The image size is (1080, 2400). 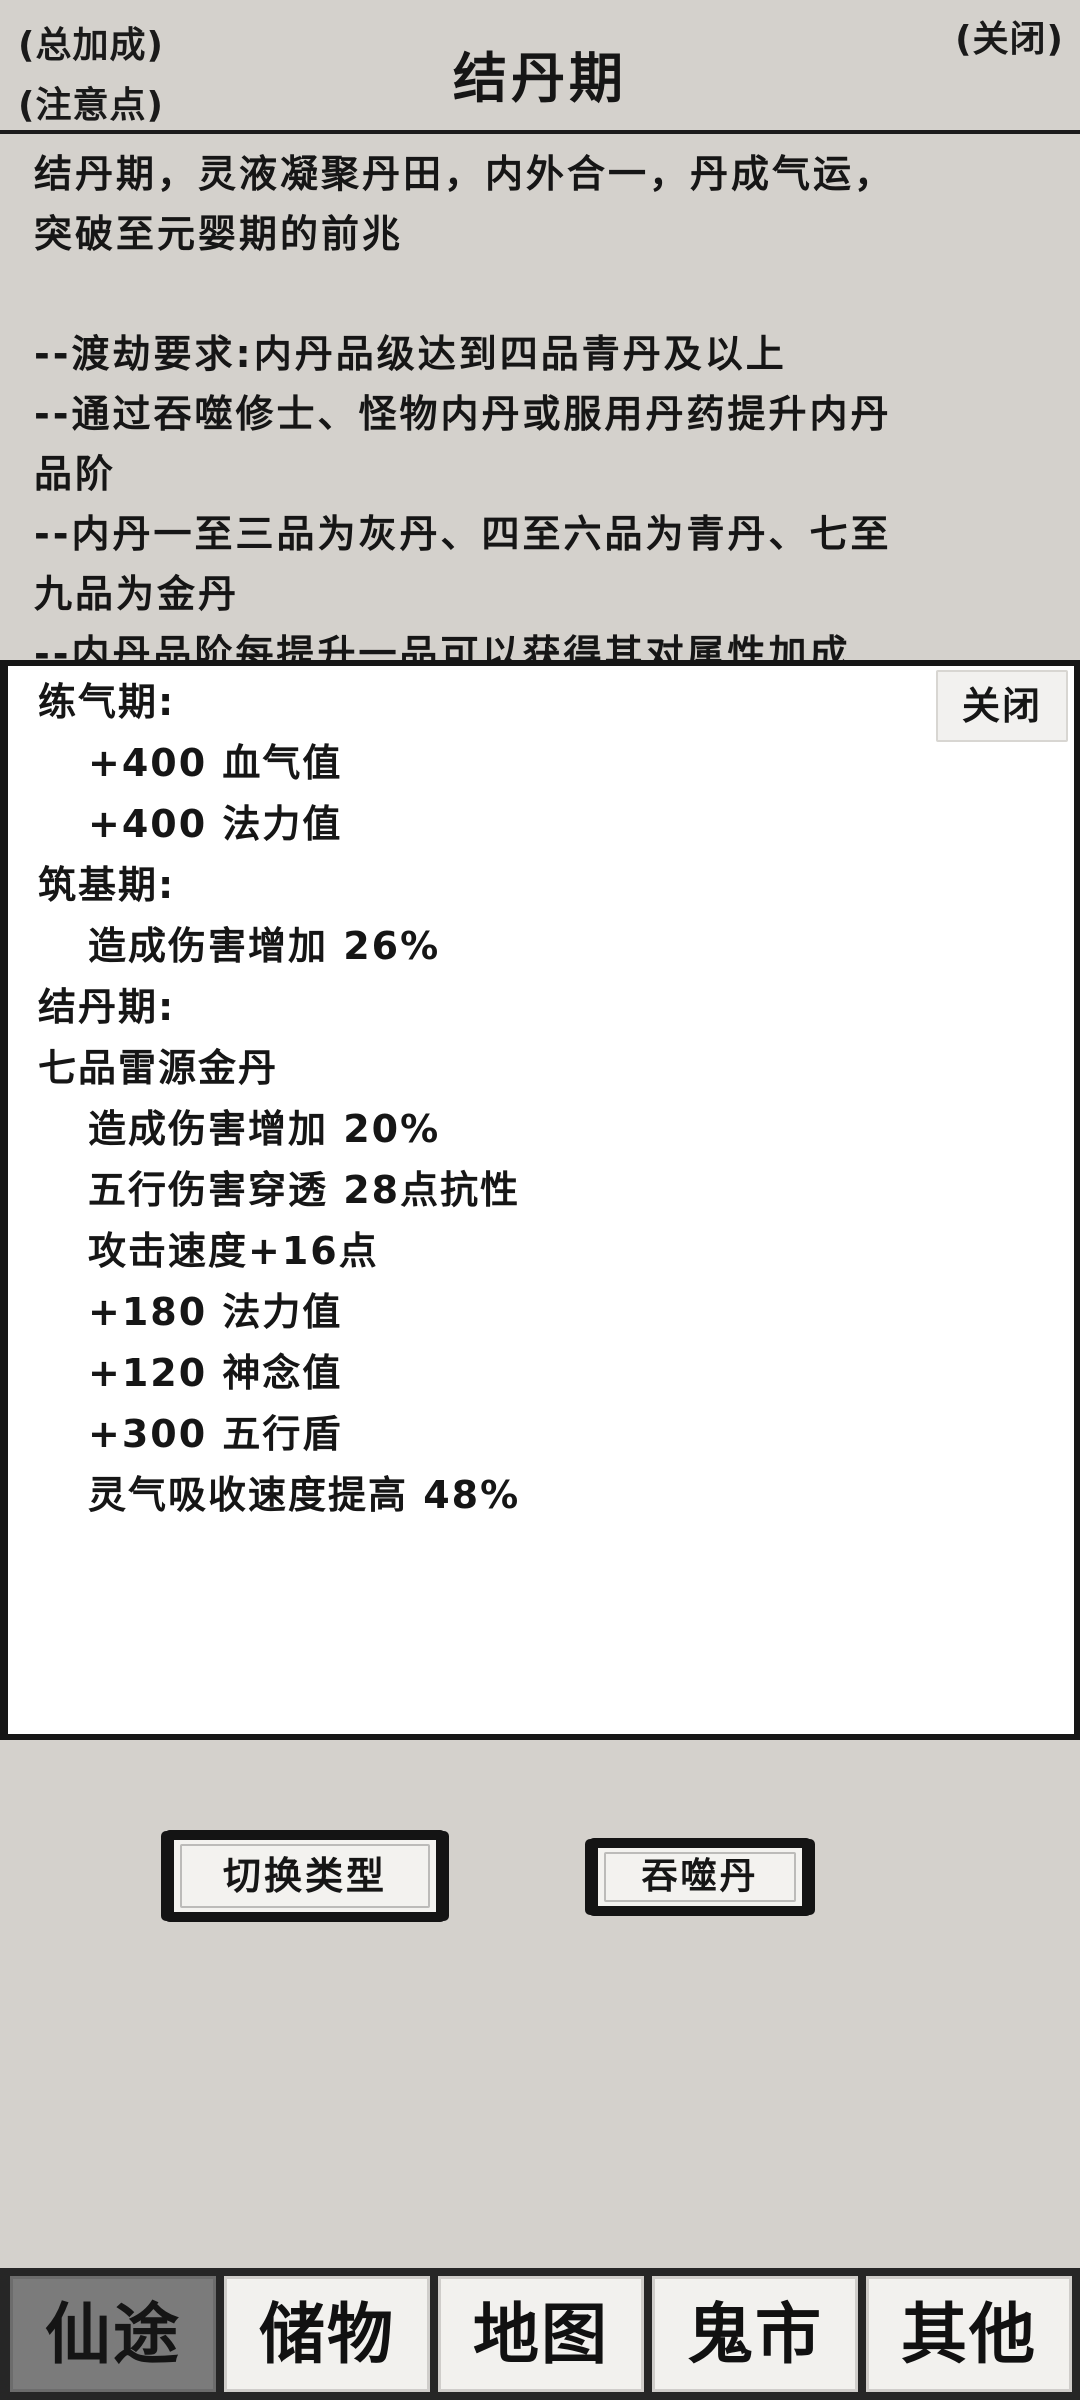 What do you see at coordinates (137, 594) in the screenshot?
I see `description-line: 九品为金丹` at bounding box center [137, 594].